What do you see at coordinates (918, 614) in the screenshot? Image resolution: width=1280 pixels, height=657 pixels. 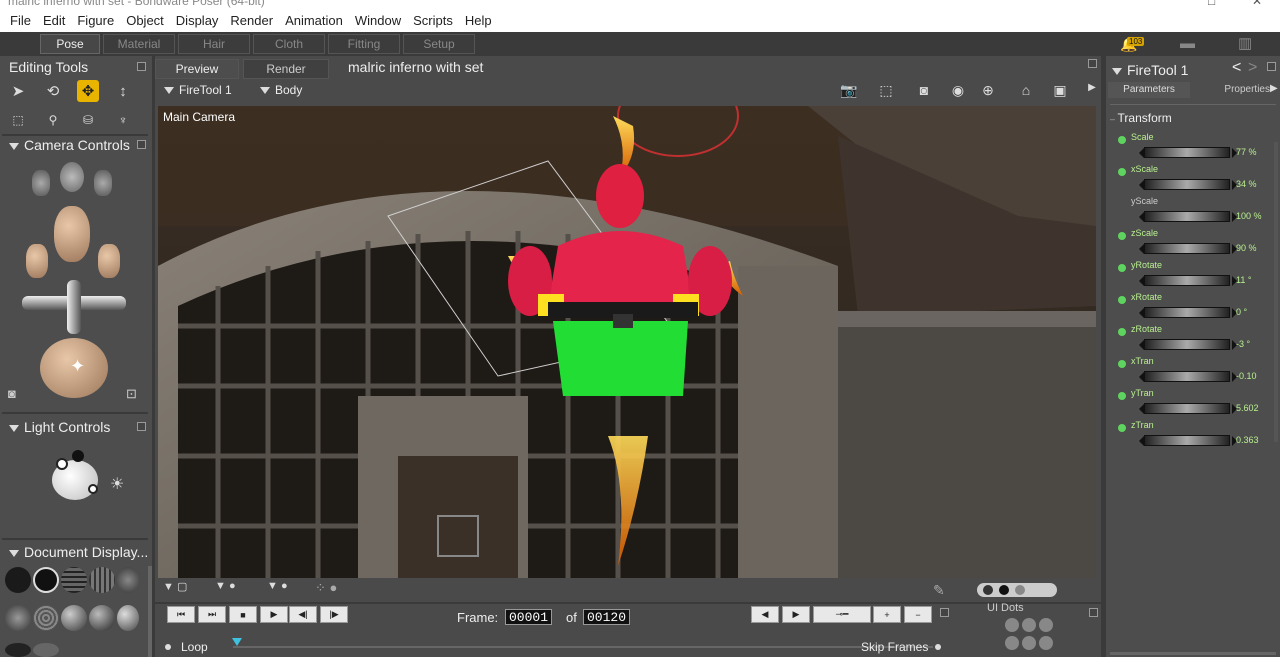 I see `remove-key-button: −` at bounding box center [918, 614].